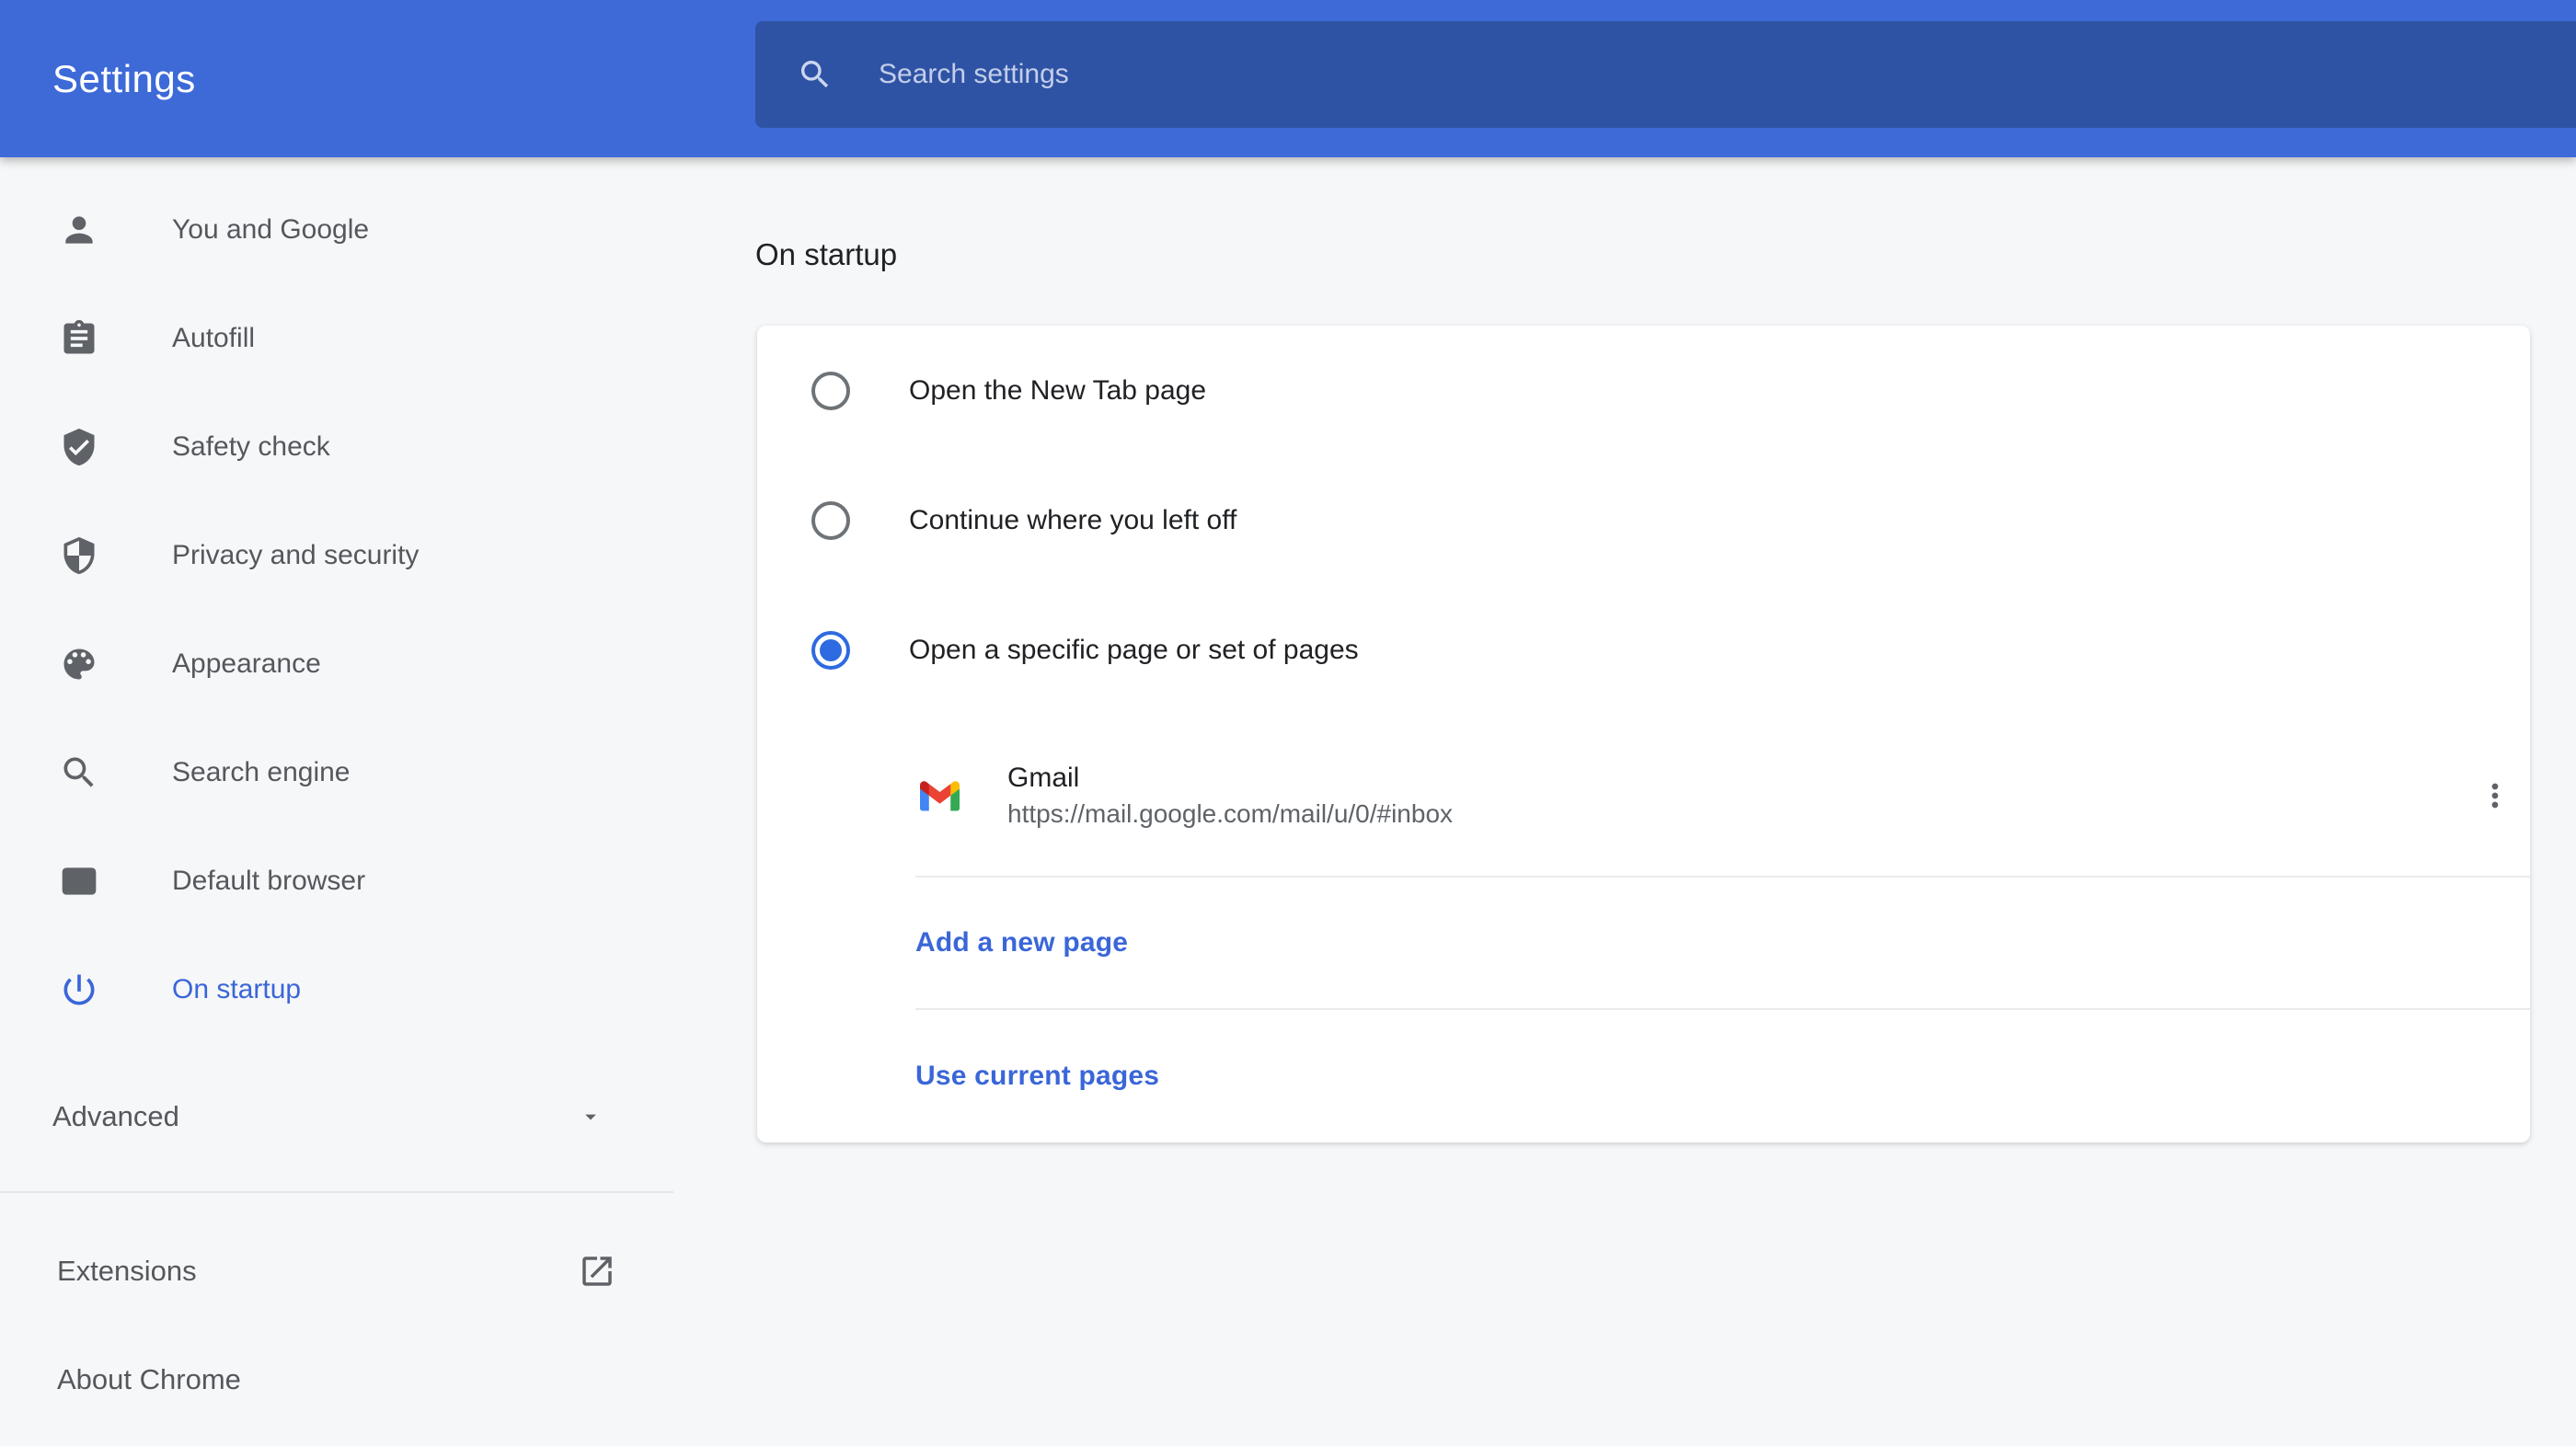 Image resolution: width=2576 pixels, height=1446 pixels. Describe the element at coordinates (1037, 1076) in the screenshot. I see `use-current-pages-label: Use current pages` at that location.